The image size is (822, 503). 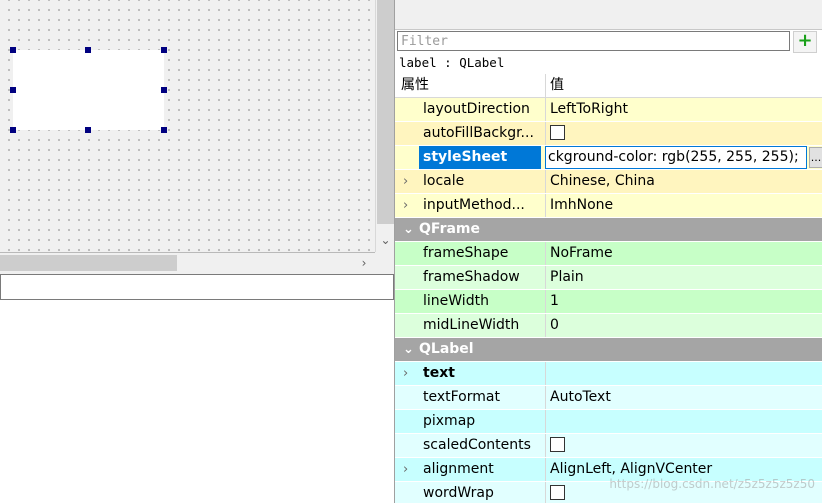 I want to click on filter-row: +, so click(x=608, y=41).